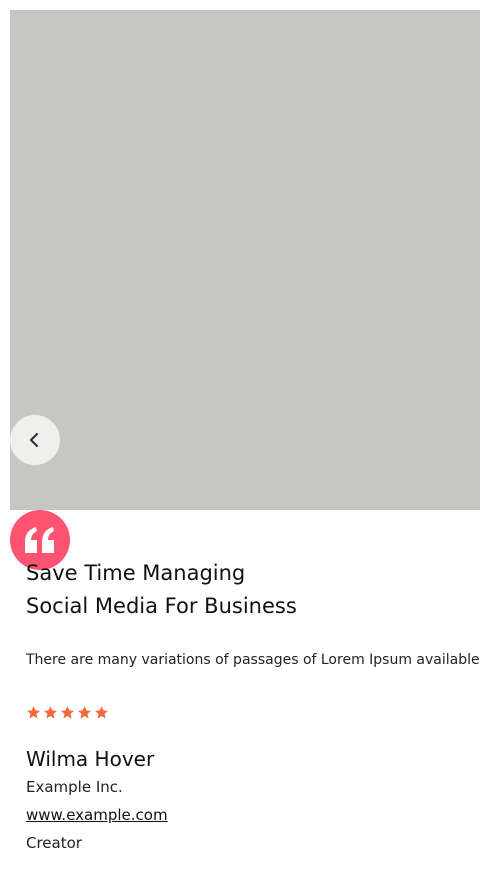 This screenshot has width=480, height=881. Describe the element at coordinates (97, 815) in the screenshot. I see `author-website-link: www.example.com` at that location.